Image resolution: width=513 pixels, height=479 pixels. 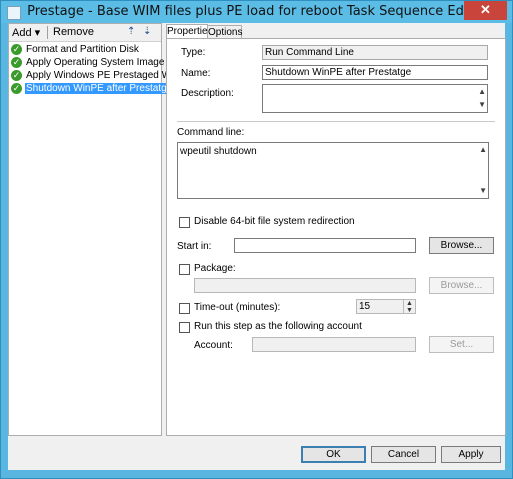 I want to click on timeout-checkbox, so click(x=184, y=308).